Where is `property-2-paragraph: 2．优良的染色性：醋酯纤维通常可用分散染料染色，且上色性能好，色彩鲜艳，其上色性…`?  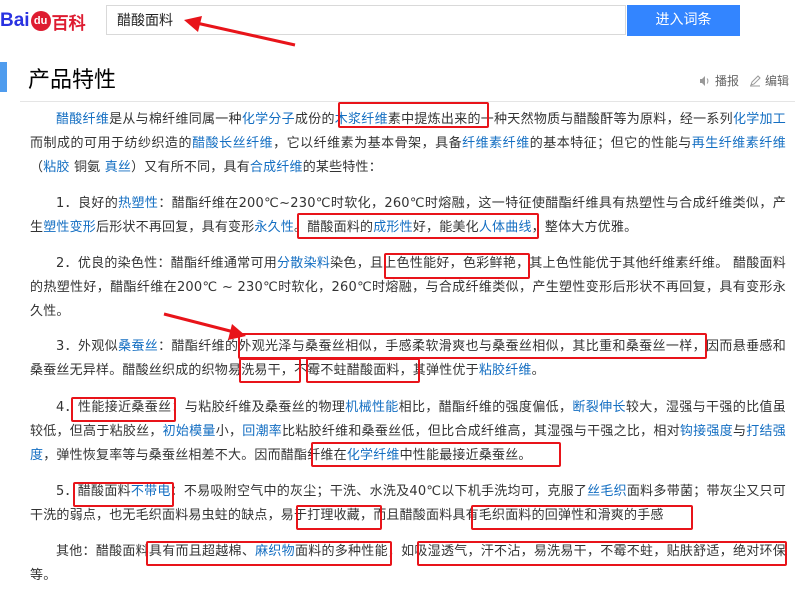
property-2-paragraph: 2．优良的染色性：醋酯纤维通常可用分散染料染色，且上色性能好，色彩鲜艳，其上色性… is located at coordinates (408, 288).